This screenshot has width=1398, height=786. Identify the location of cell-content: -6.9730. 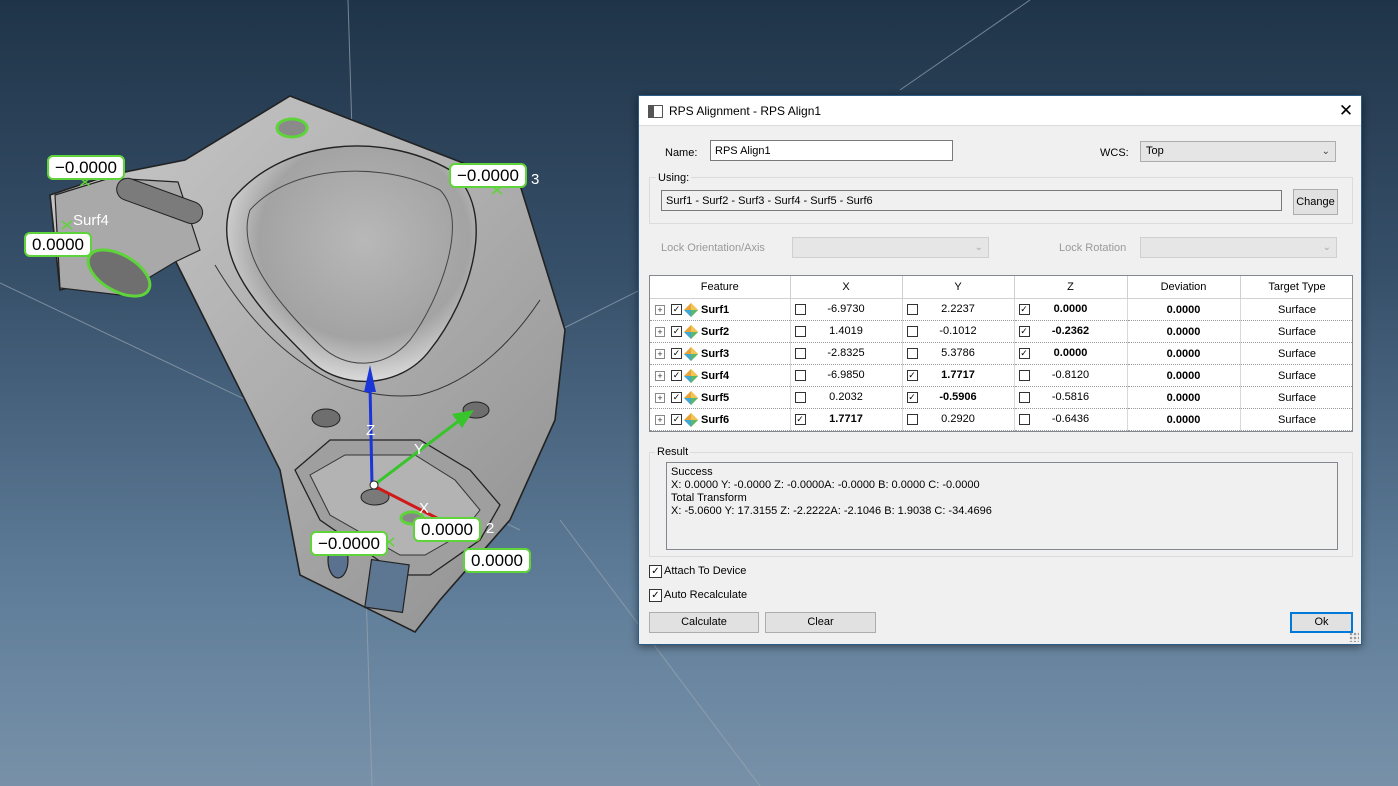
(846, 309).